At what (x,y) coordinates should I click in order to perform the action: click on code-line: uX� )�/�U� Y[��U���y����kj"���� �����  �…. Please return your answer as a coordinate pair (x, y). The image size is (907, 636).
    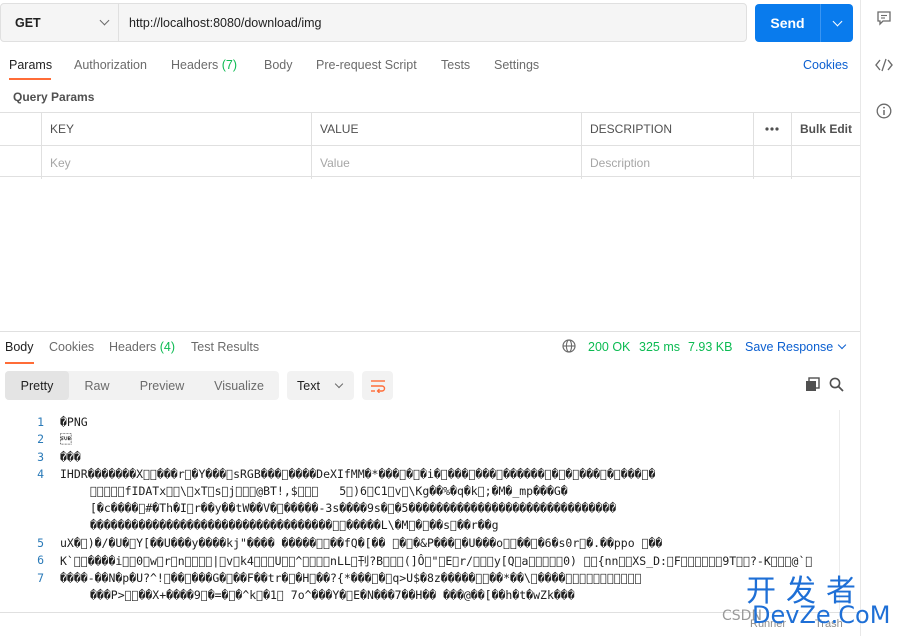
    Looking at the image, I should click on (361, 543).